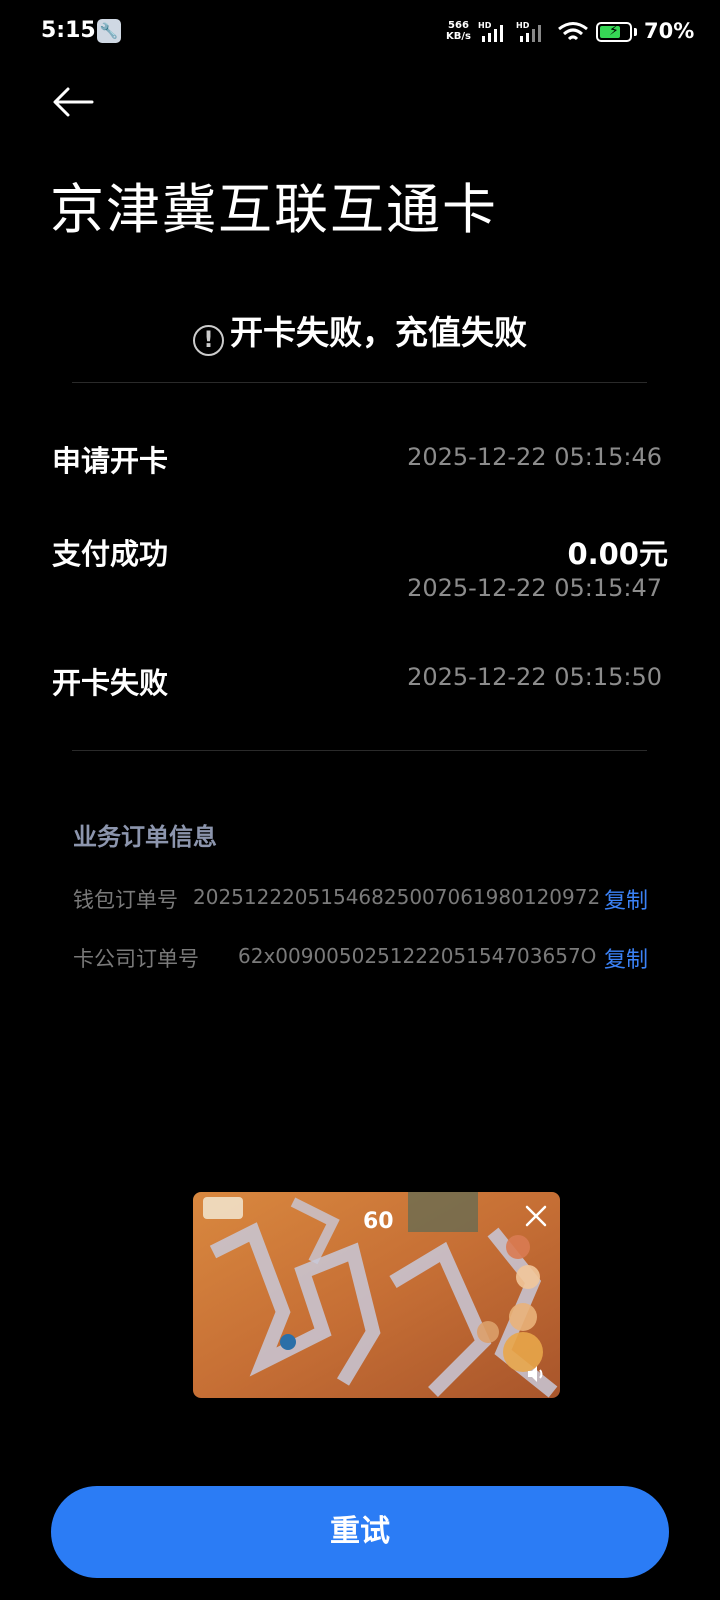 The image size is (720, 1600). What do you see at coordinates (626, 958) in the screenshot?
I see `copy-card-company-order-button: 复制` at bounding box center [626, 958].